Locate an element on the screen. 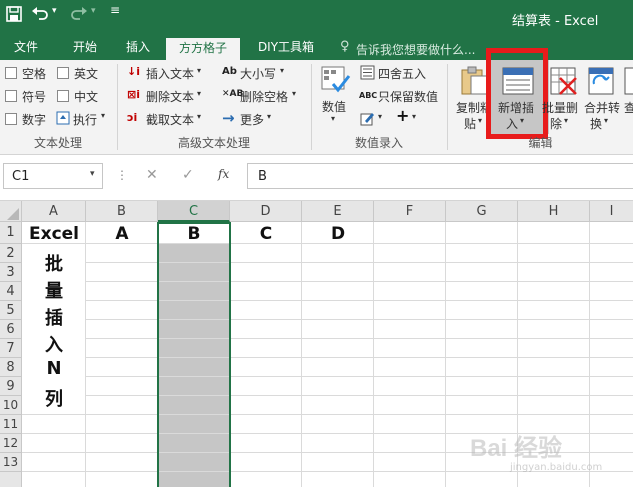 This screenshot has width=633, height=487. customize-toolbar-icon: ≡ is located at coordinates (115, 10).